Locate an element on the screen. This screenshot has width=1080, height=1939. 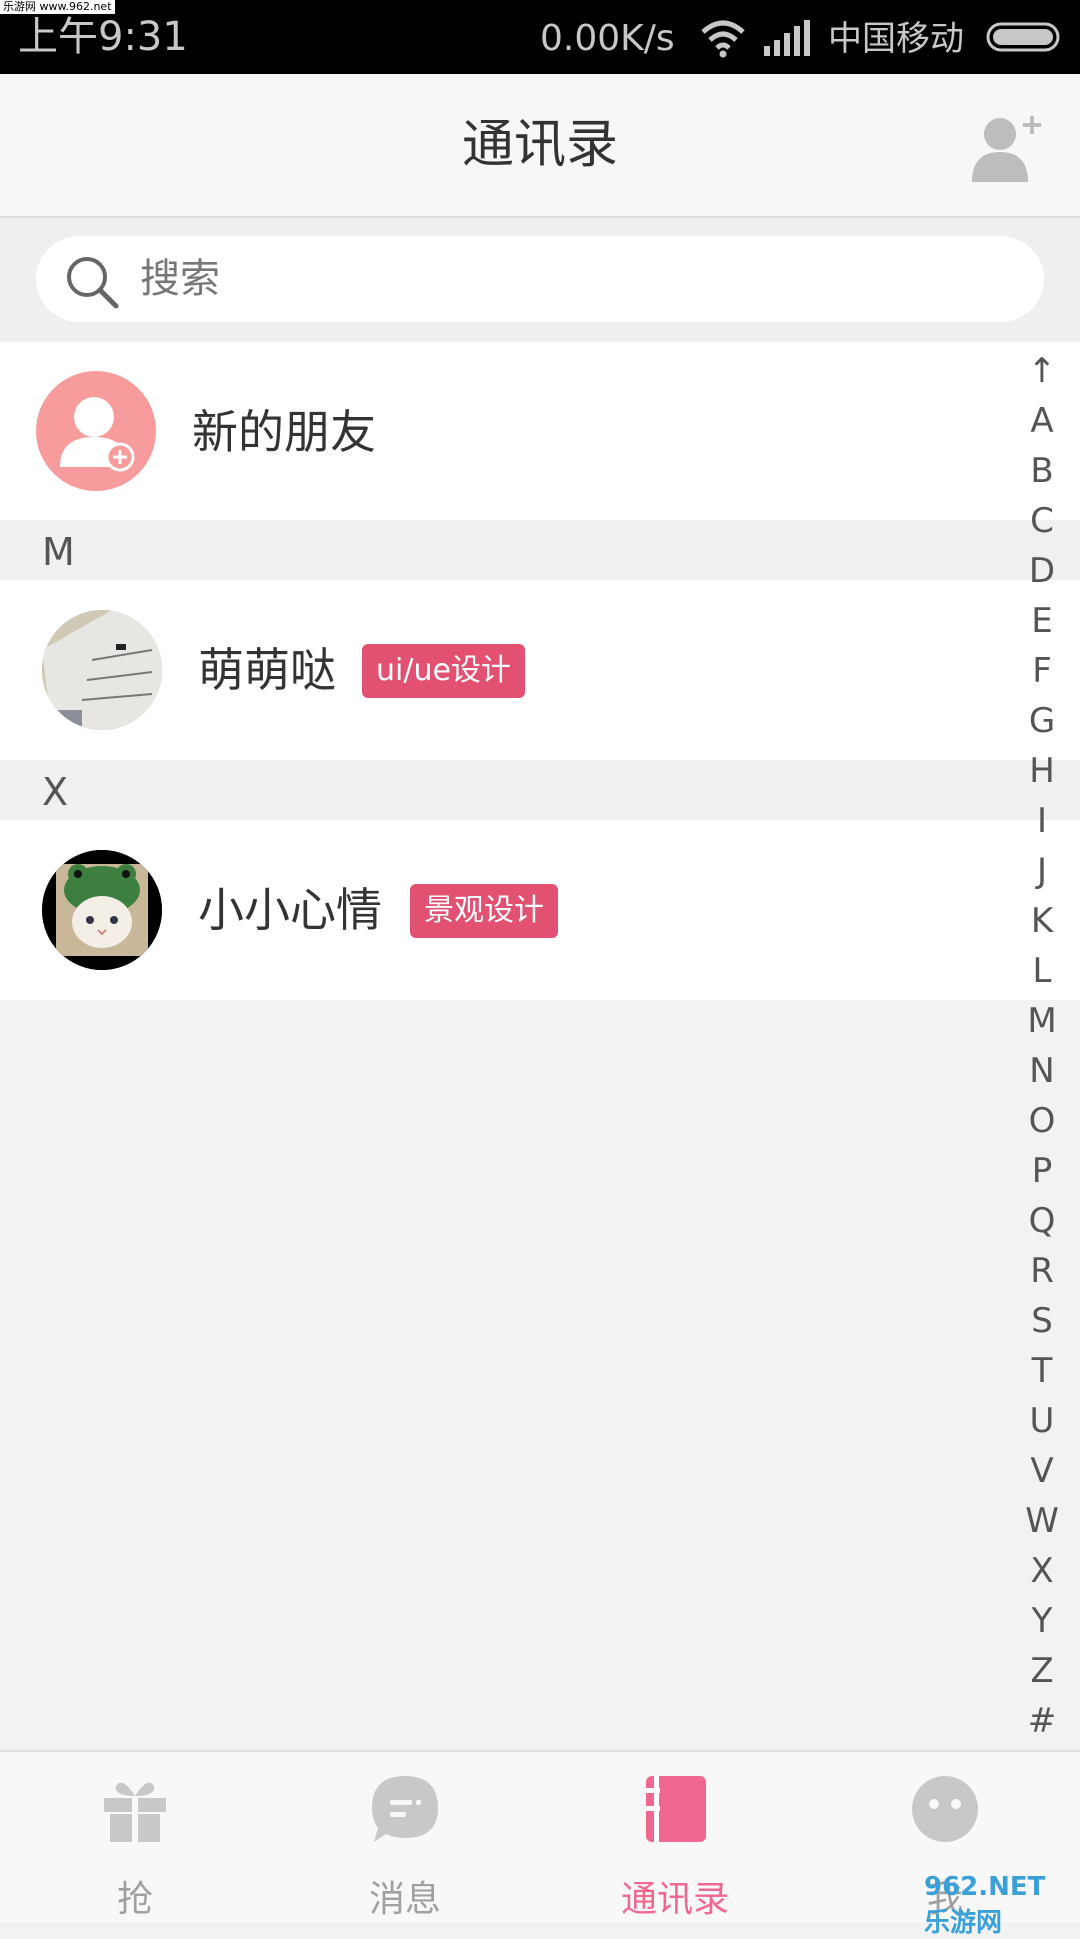
section-header-m: M is located at coordinates (540, 550).